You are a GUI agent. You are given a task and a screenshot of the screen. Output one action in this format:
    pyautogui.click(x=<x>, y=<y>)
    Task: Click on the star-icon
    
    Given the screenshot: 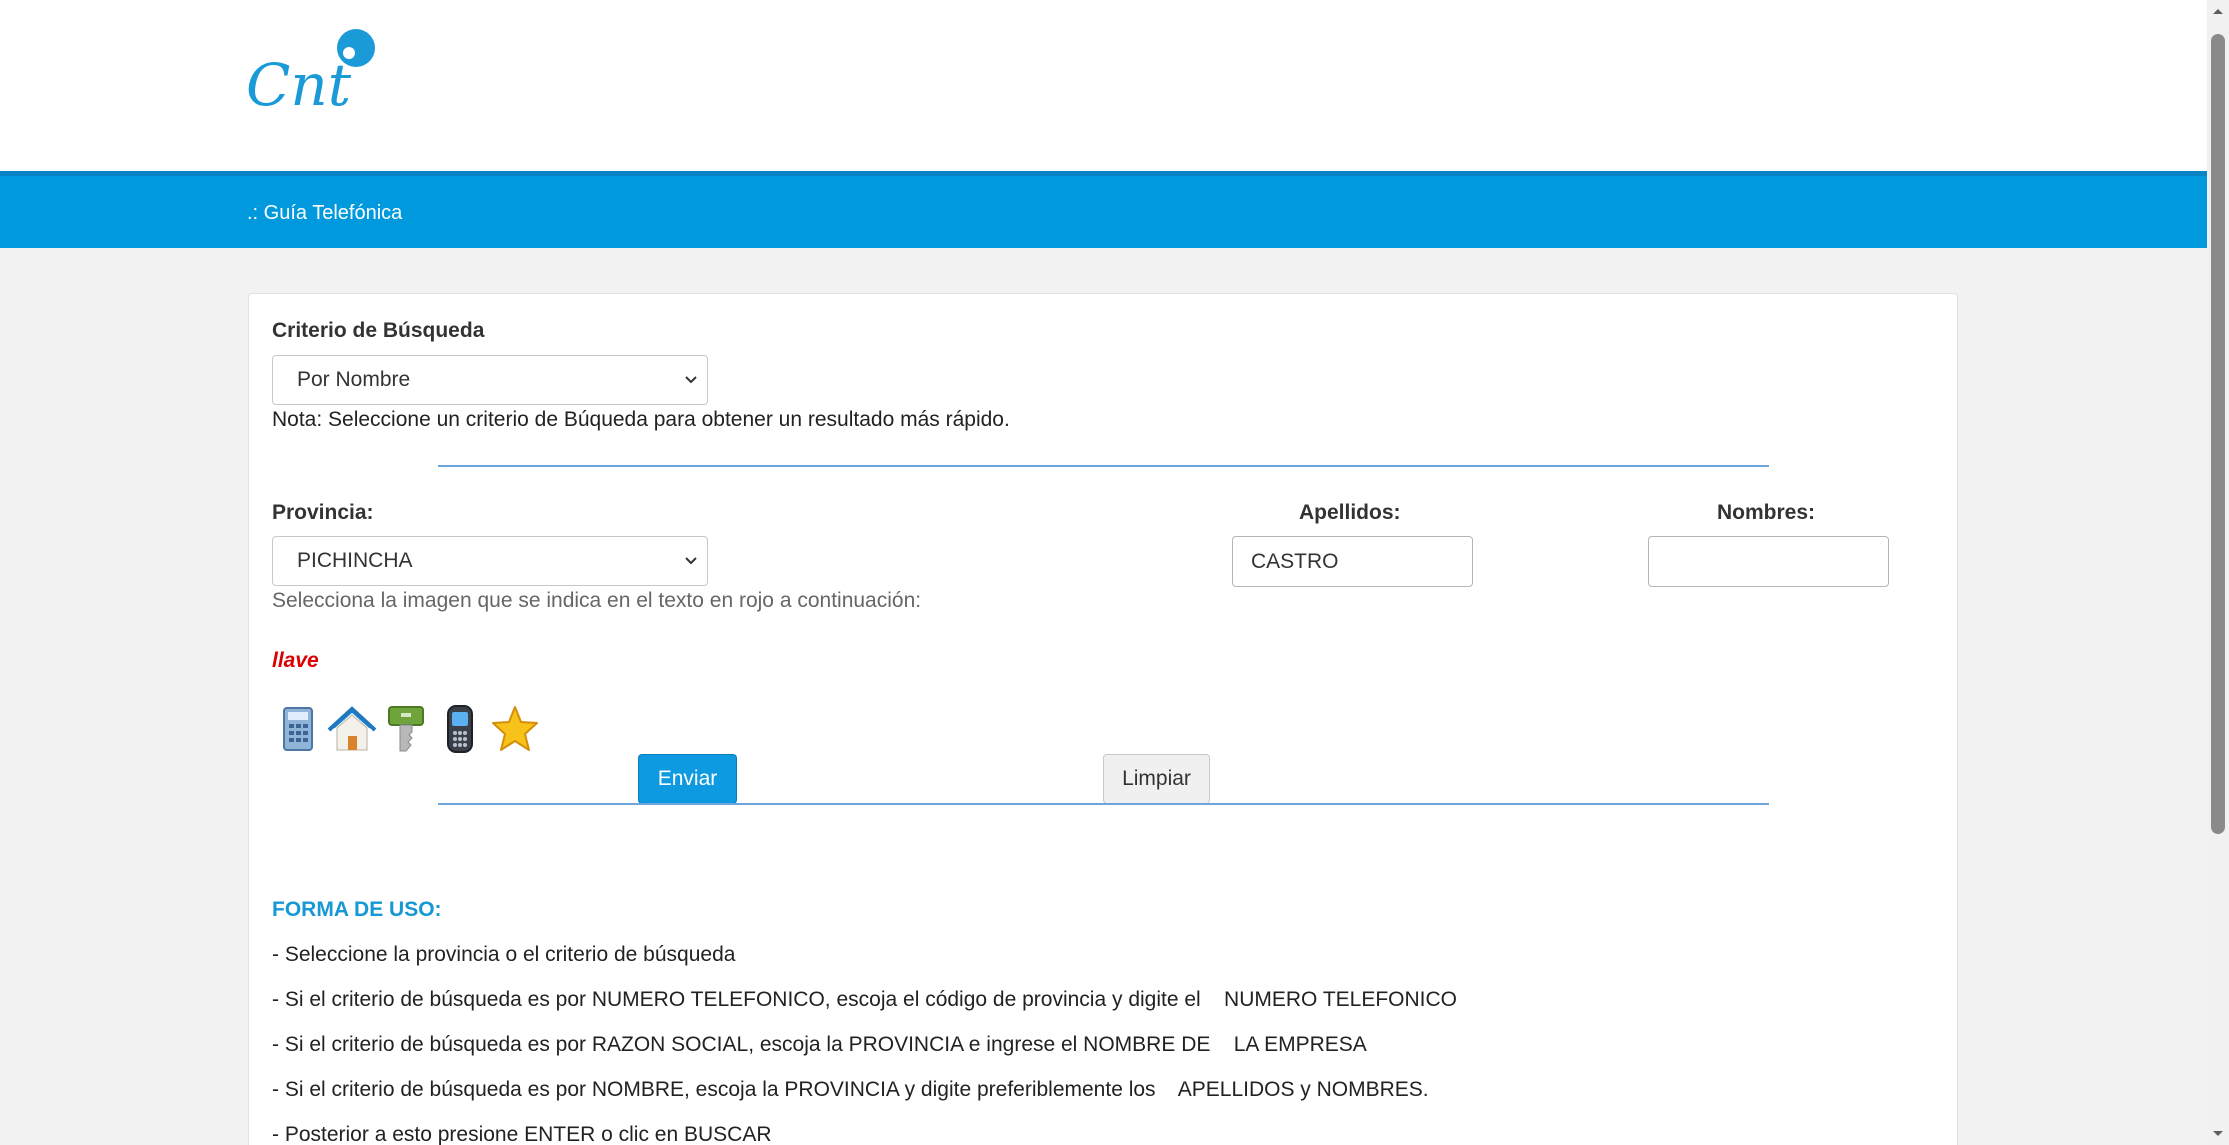 What is the action you would take?
    pyautogui.click(x=515, y=729)
    